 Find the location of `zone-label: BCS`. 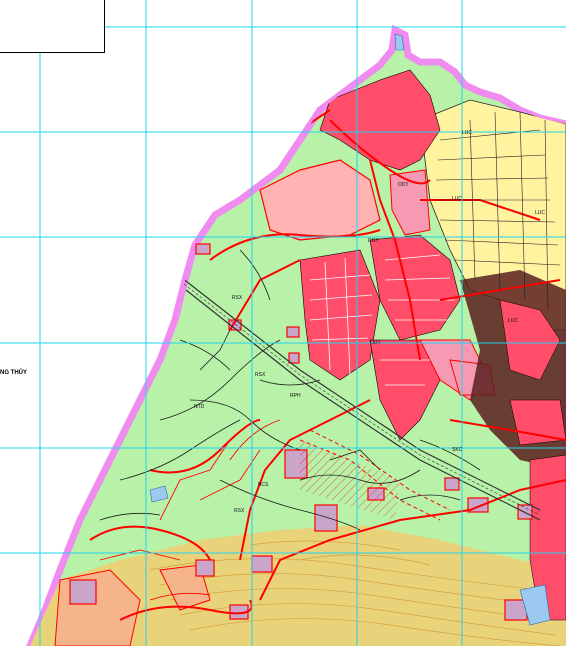

zone-label: BCS is located at coordinates (263, 485).